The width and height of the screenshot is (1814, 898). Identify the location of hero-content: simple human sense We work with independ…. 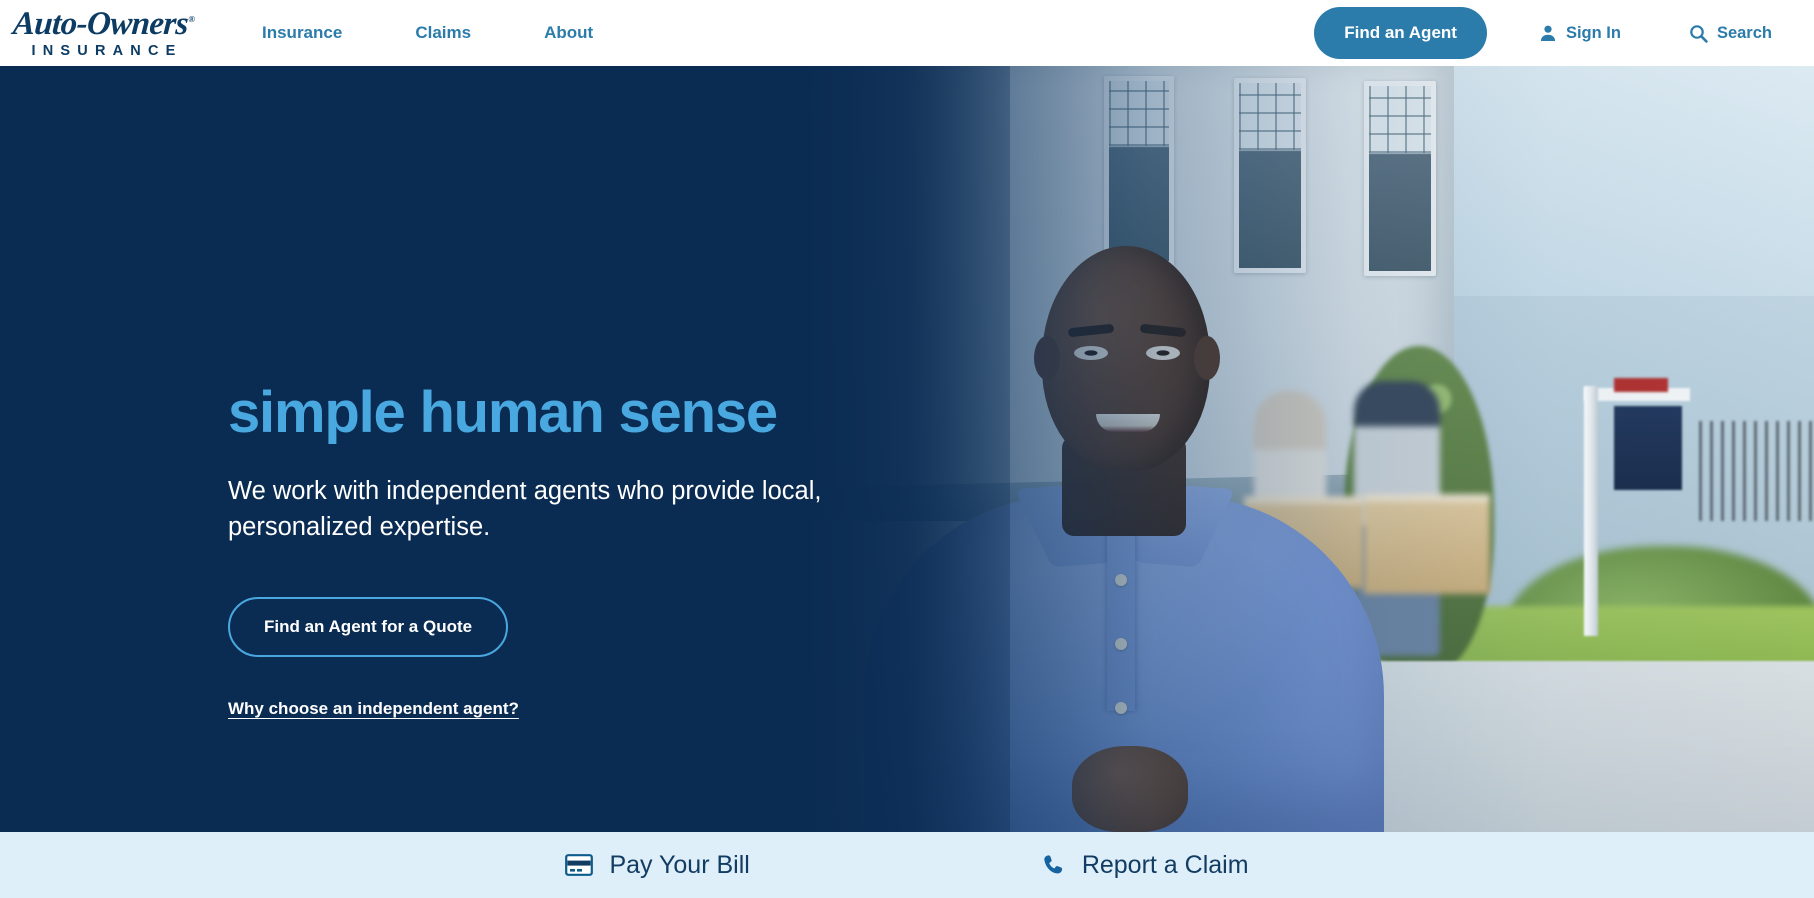
(578, 549).